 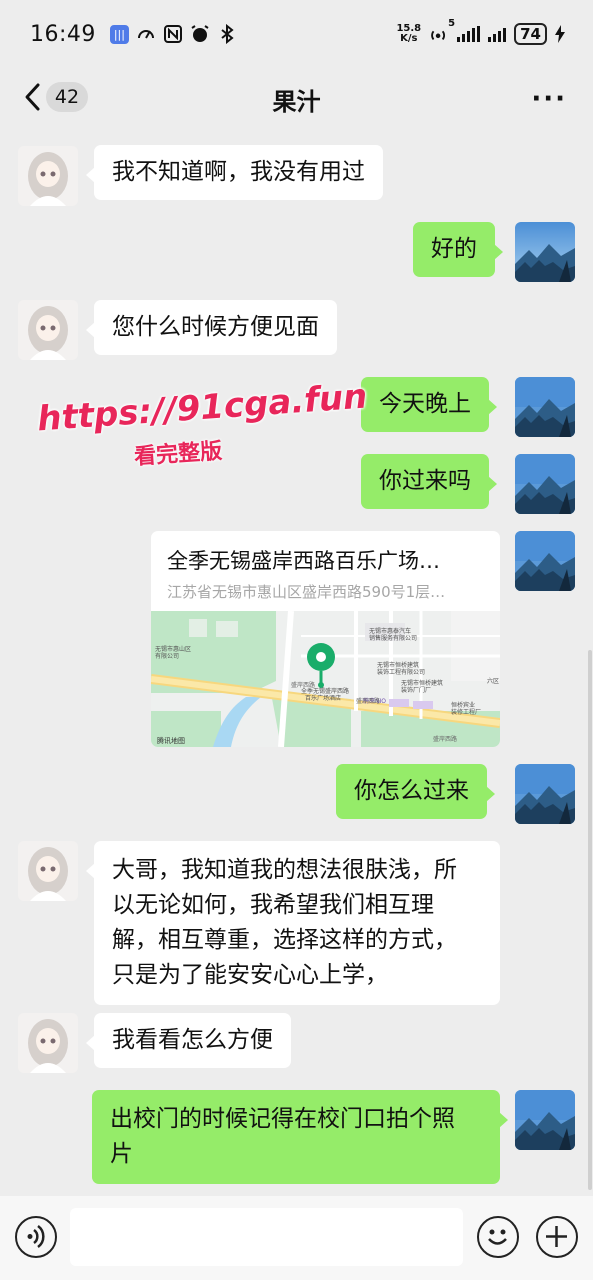 I want to click on plus-icon, so click(x=556, y=1236).